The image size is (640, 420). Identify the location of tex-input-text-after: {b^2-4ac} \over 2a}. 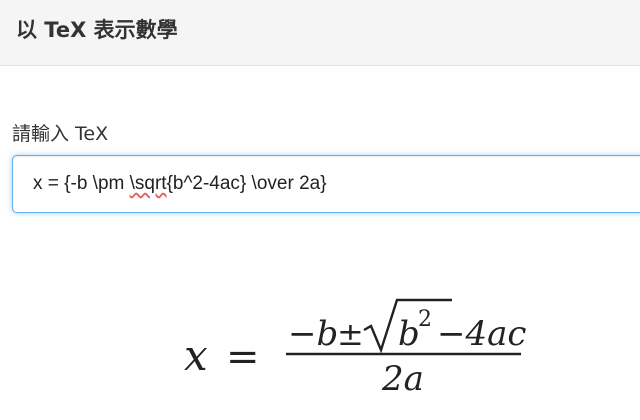
(246, 183).